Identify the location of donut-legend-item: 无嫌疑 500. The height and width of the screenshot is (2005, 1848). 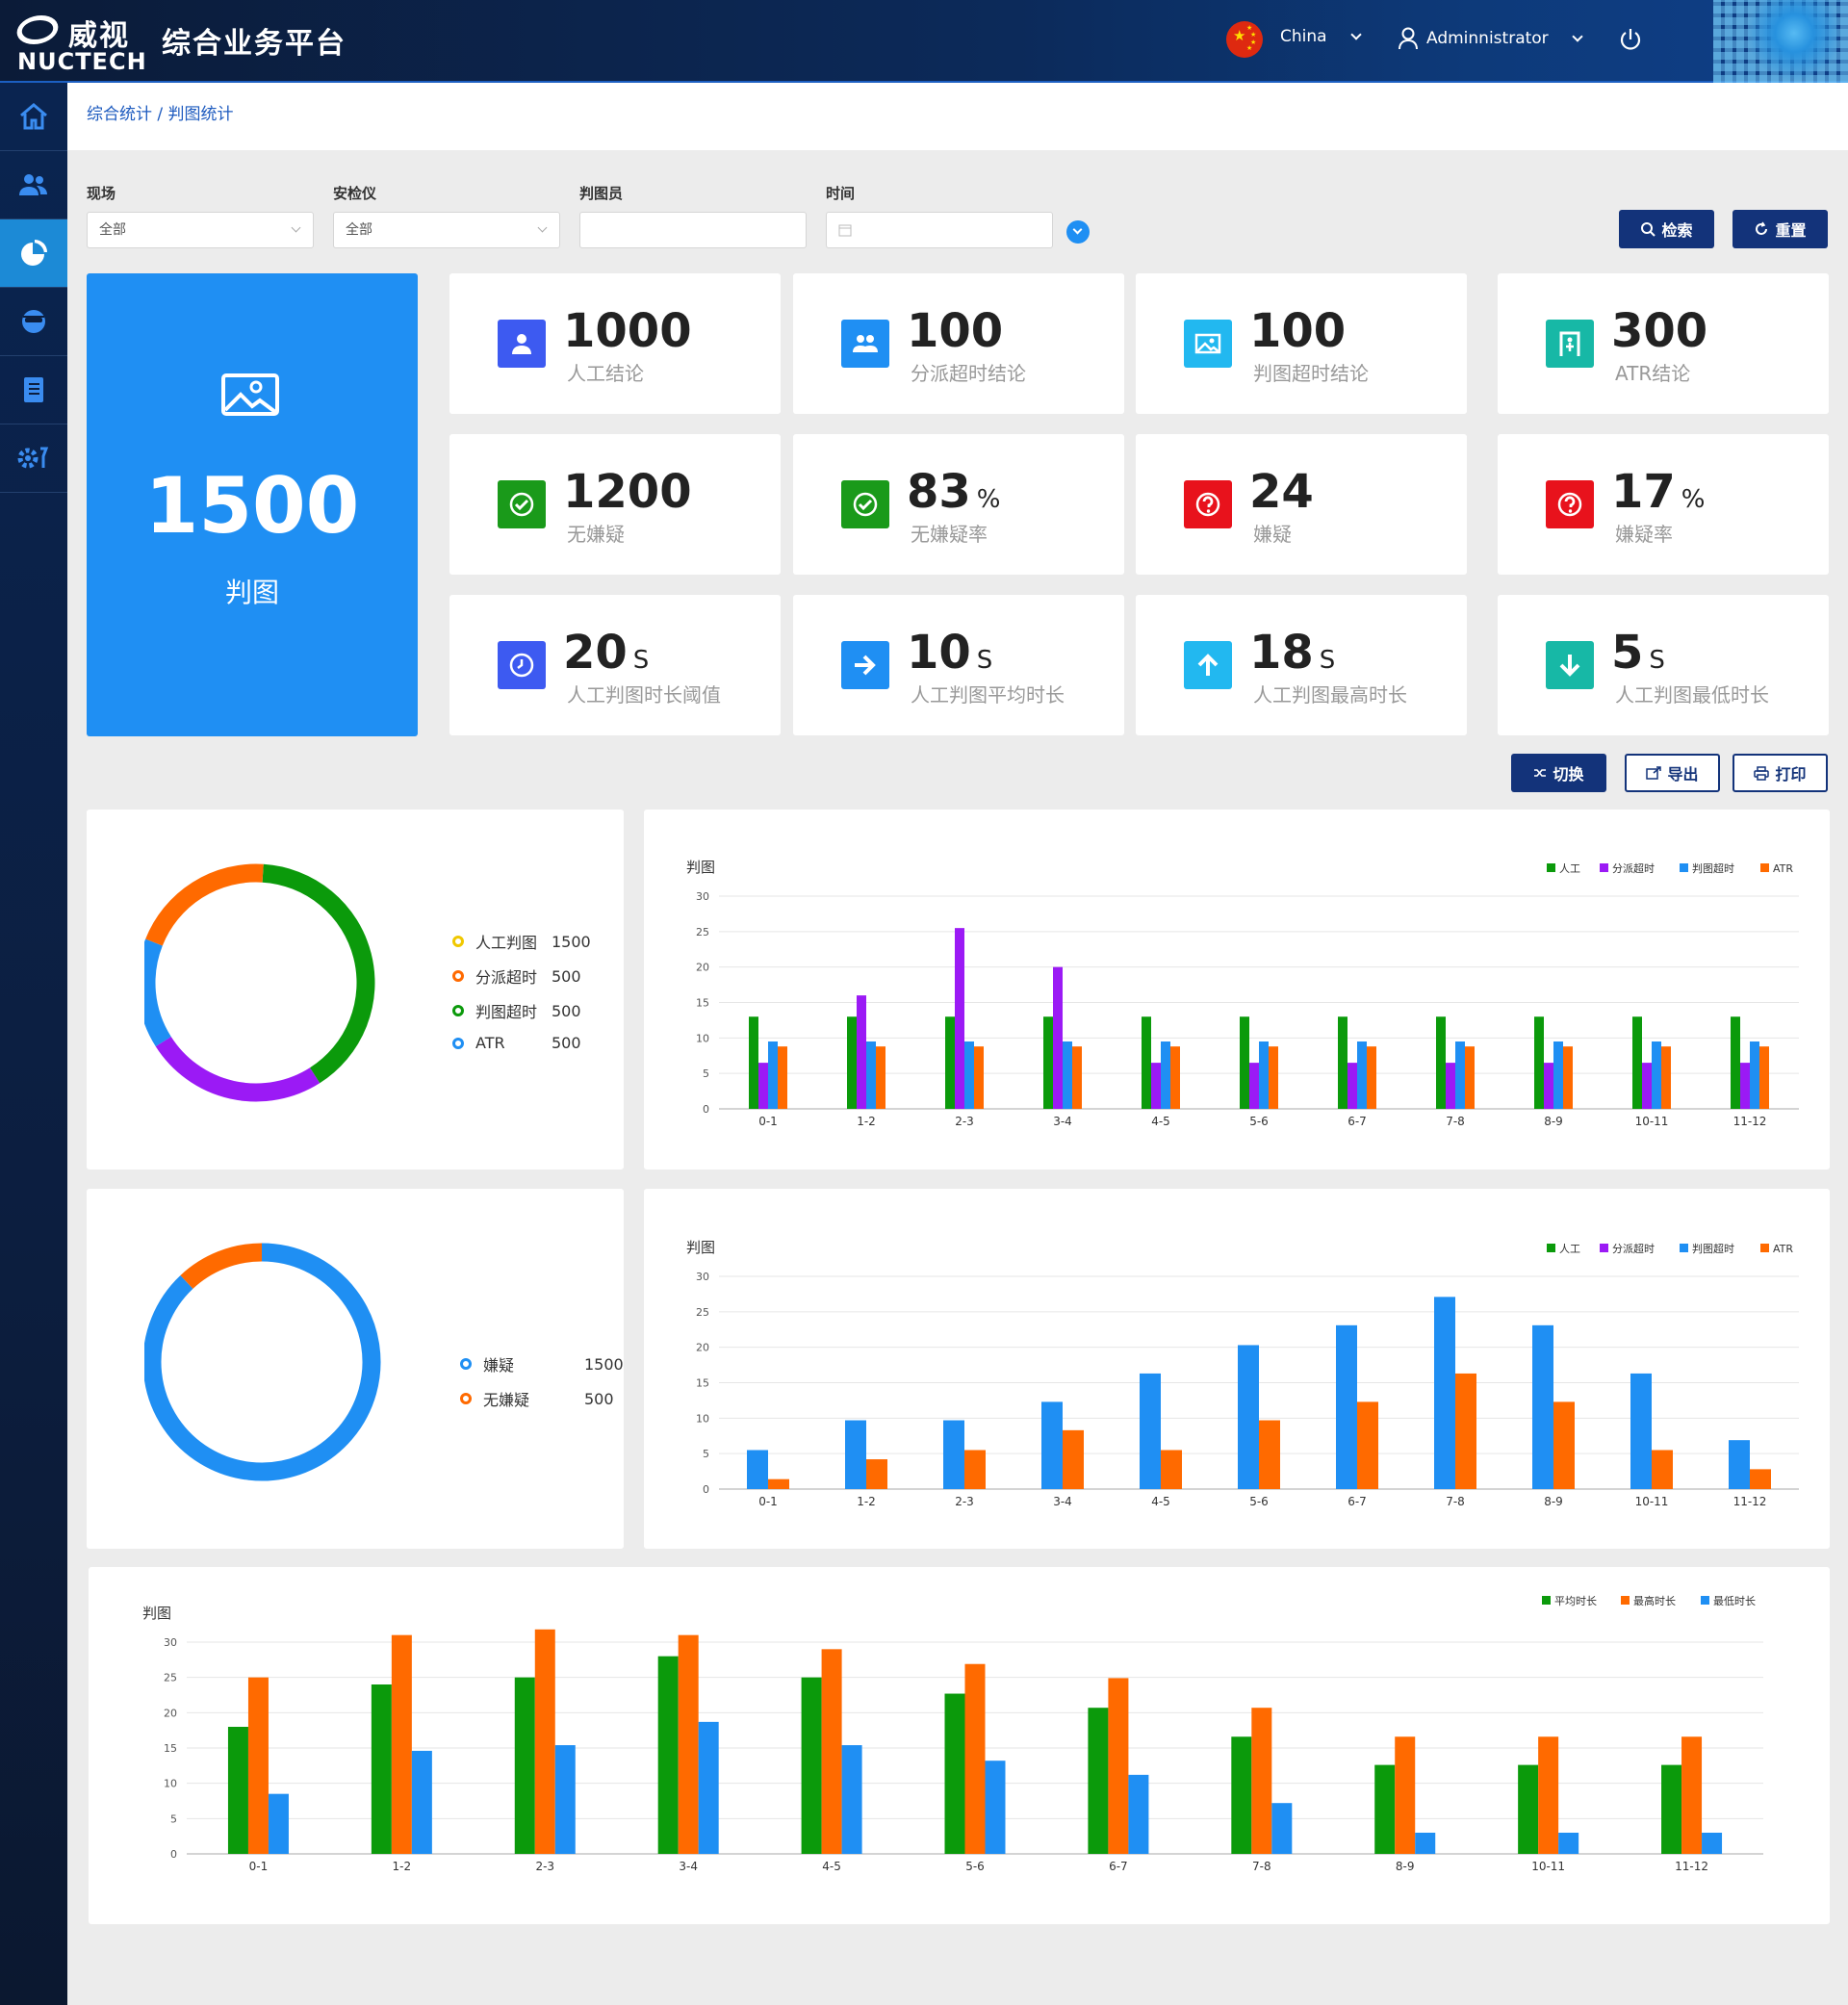
(566, 1398).